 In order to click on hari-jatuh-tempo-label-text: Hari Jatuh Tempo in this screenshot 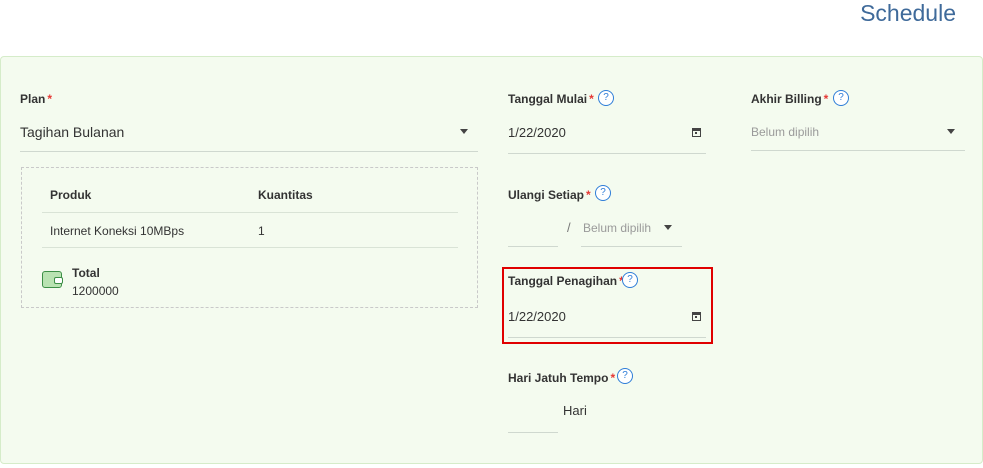, I will do `click(558, 378)`.